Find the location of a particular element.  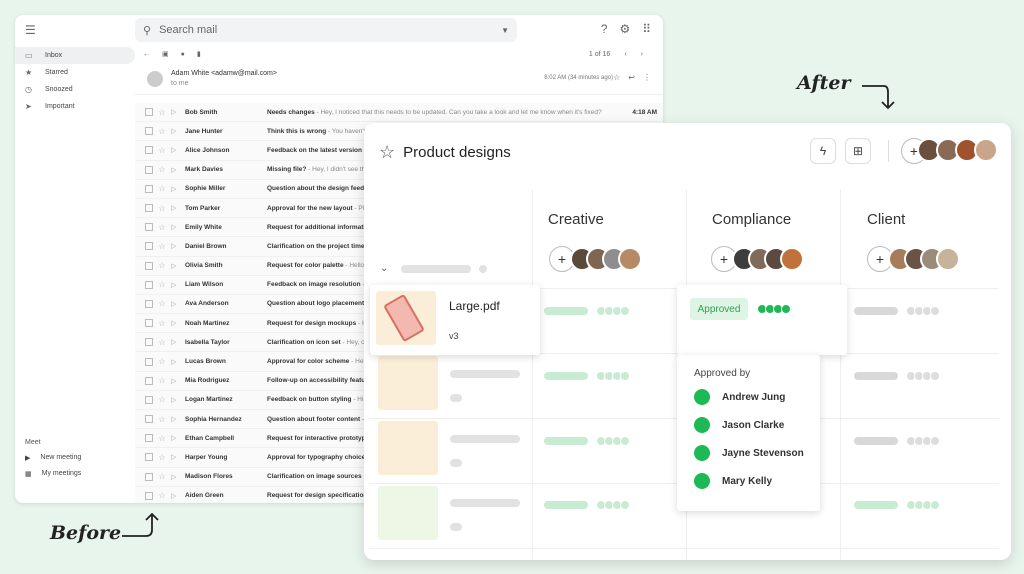

gmail-topbar: ☰ ⚲ Search mail ▼ ? ⚙ ⠿ is located at coordinates (339, 30).